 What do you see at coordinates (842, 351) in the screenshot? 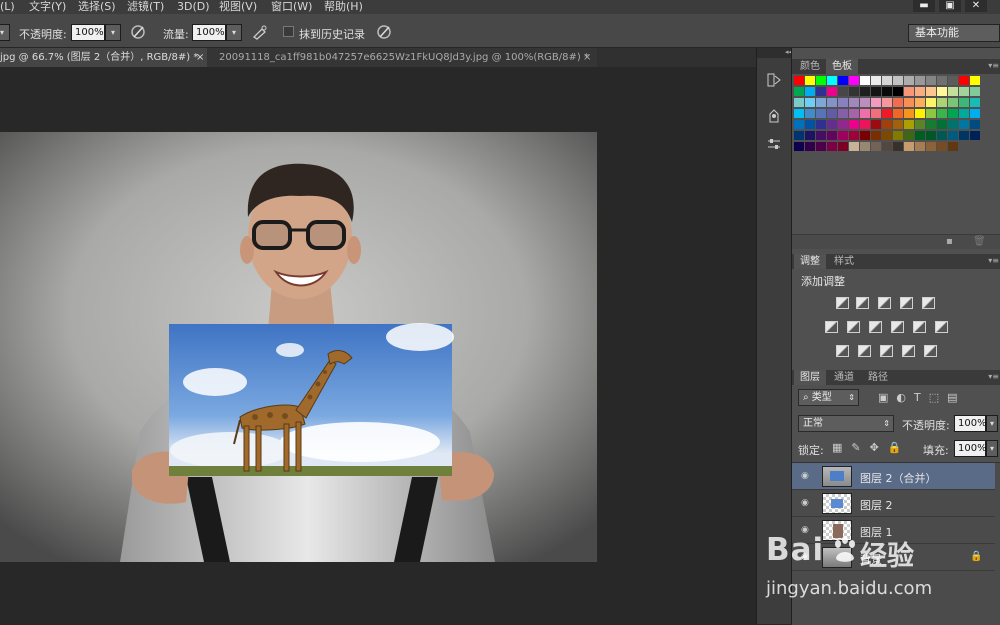
I see `invert-icon` at bounding box center [842, 351].